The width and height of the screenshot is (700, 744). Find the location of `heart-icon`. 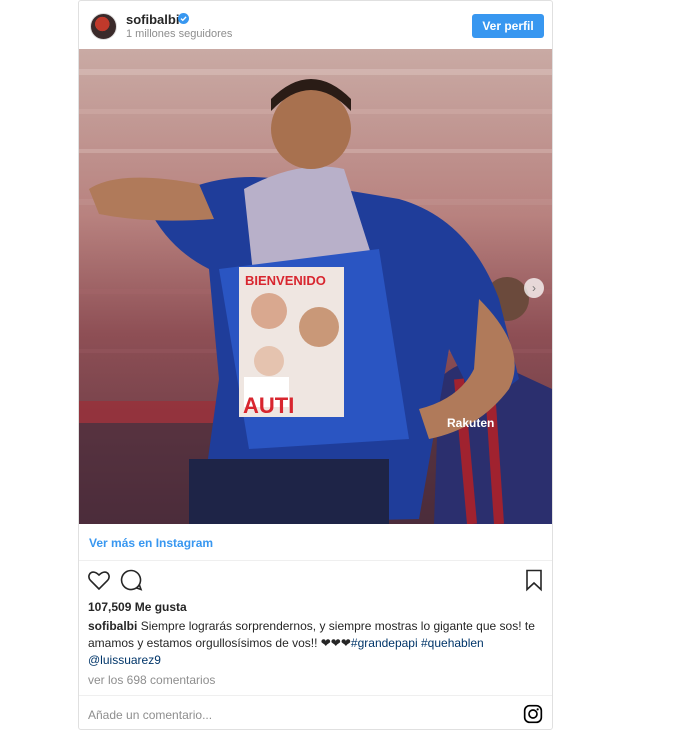

heart-icon is located at coordinates (99, 580).